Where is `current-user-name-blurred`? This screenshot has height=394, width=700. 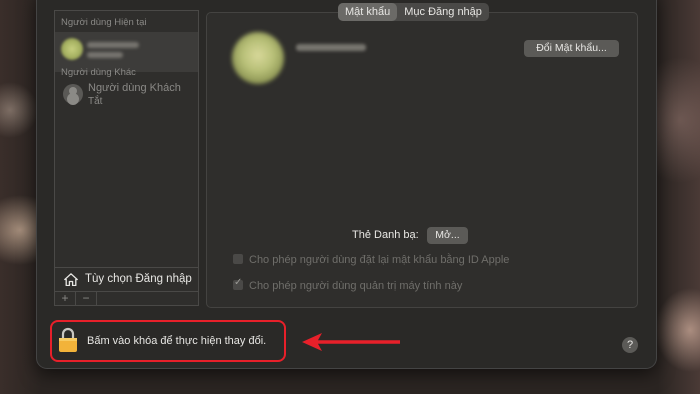
current-user-name-blurred is located at coordinates (113, 45).